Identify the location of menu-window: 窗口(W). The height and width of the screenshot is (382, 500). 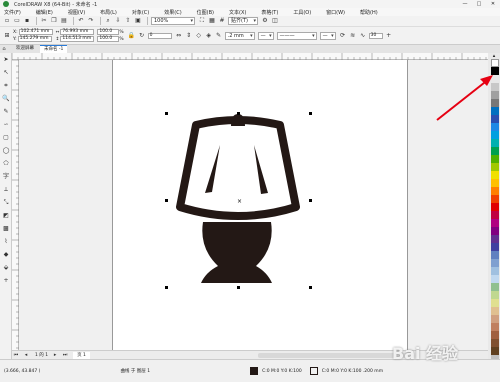
(335, 12).